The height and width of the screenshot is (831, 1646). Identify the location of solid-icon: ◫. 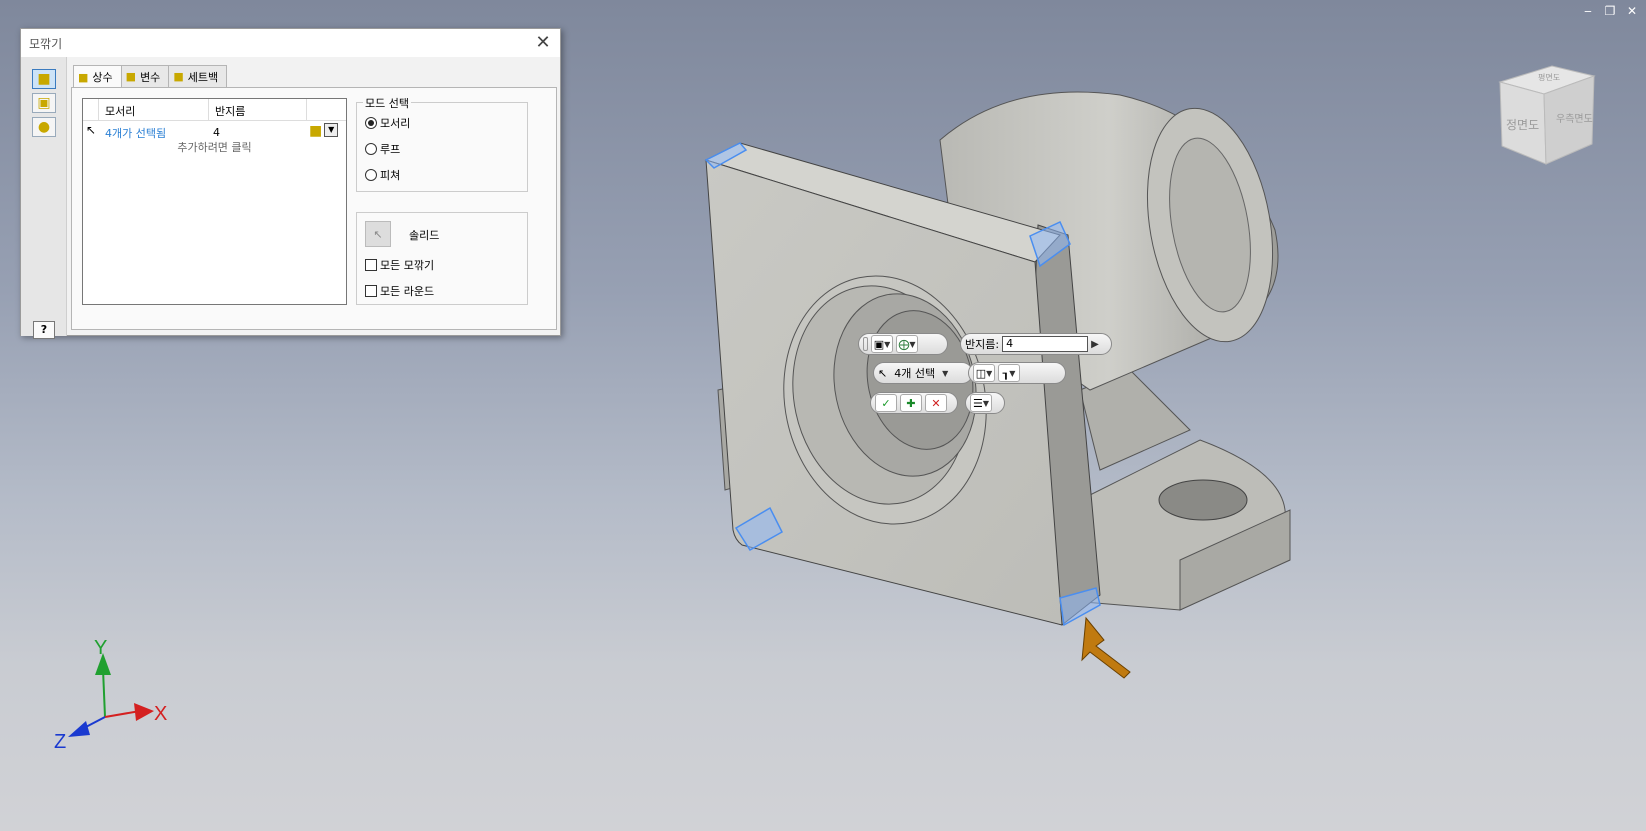
(981, 373).